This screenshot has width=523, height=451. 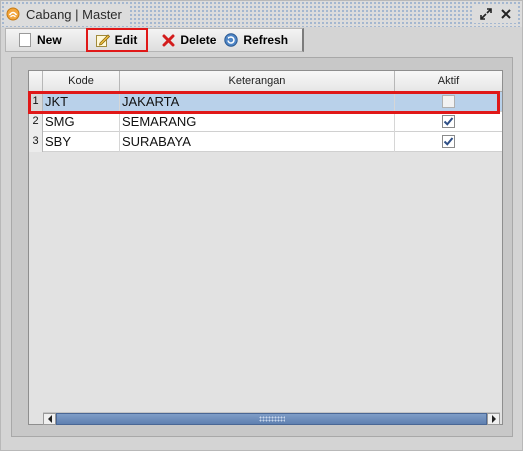 What do you see at coordinates (258, 142) in the screenshot?
I see `cell-keterangan: SURABAYA` at bounding box center [258, 142].